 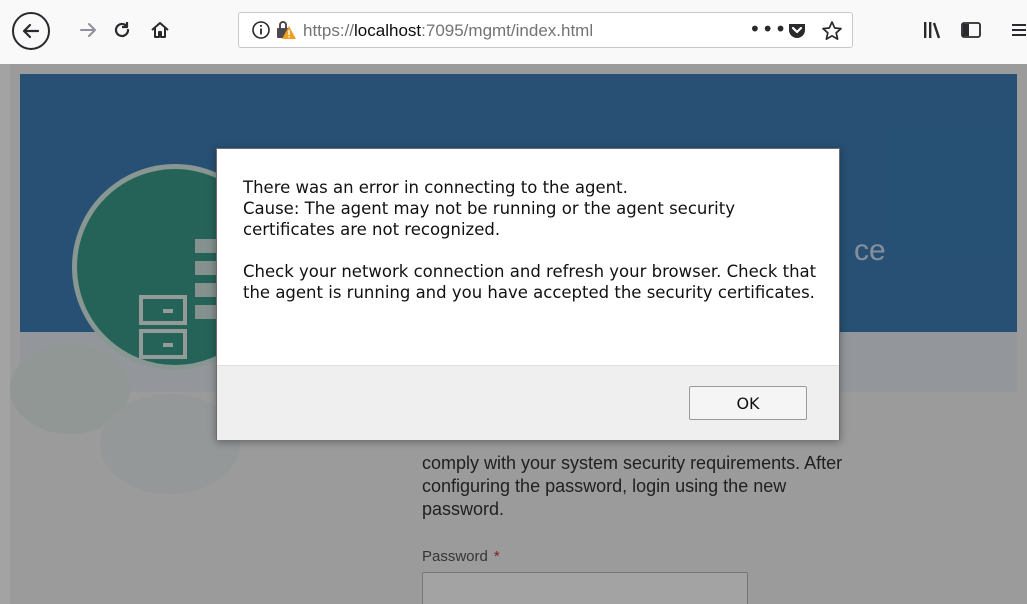 What do you see at coordinates (448, 31) in the screenshot?
I see `url-text: https://localhost:7095/mgmt/index.html` at bounding box center [448, 31].